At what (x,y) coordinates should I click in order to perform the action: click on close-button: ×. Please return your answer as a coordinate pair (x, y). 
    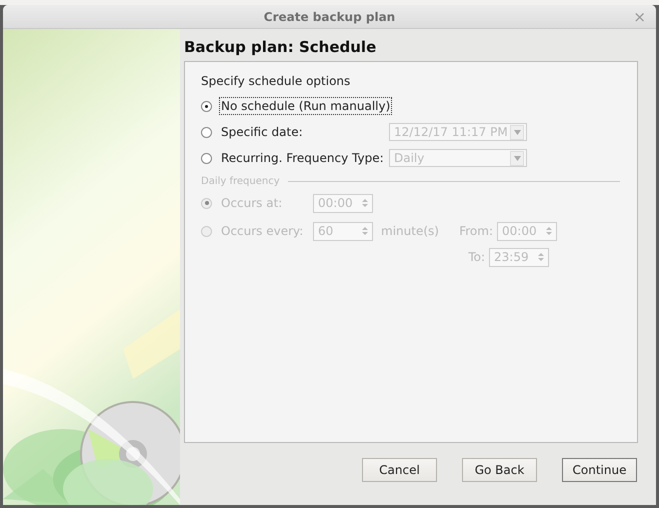
    Looking at the image, I should click on (639, 17).